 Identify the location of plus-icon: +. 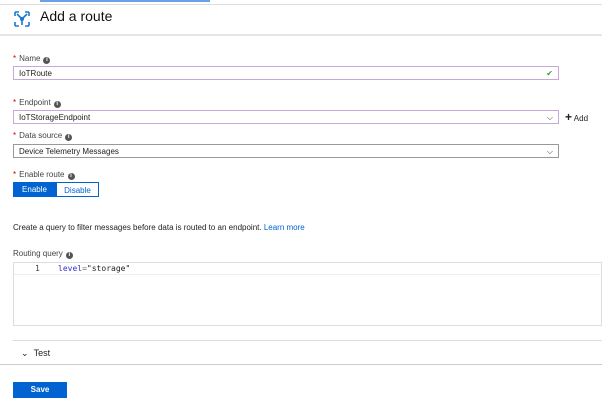
(569, 117).